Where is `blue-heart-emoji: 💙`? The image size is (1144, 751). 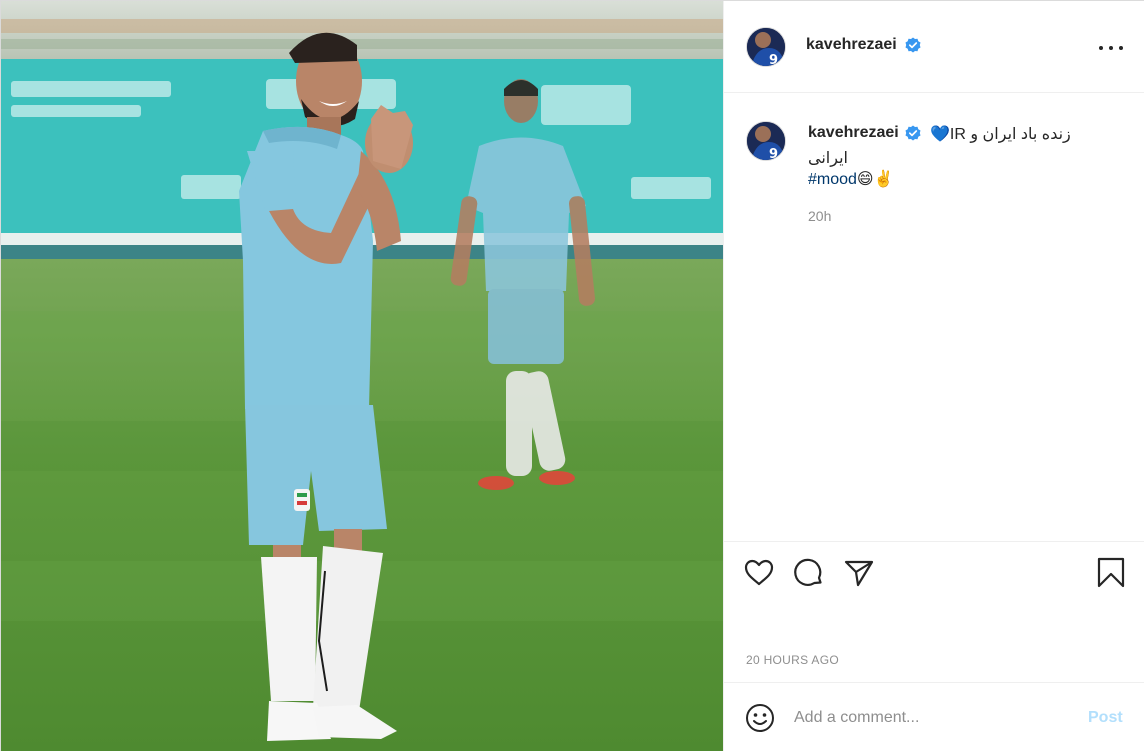 blue-heart-emoji: 💙 is located at coordinates (940, 133).